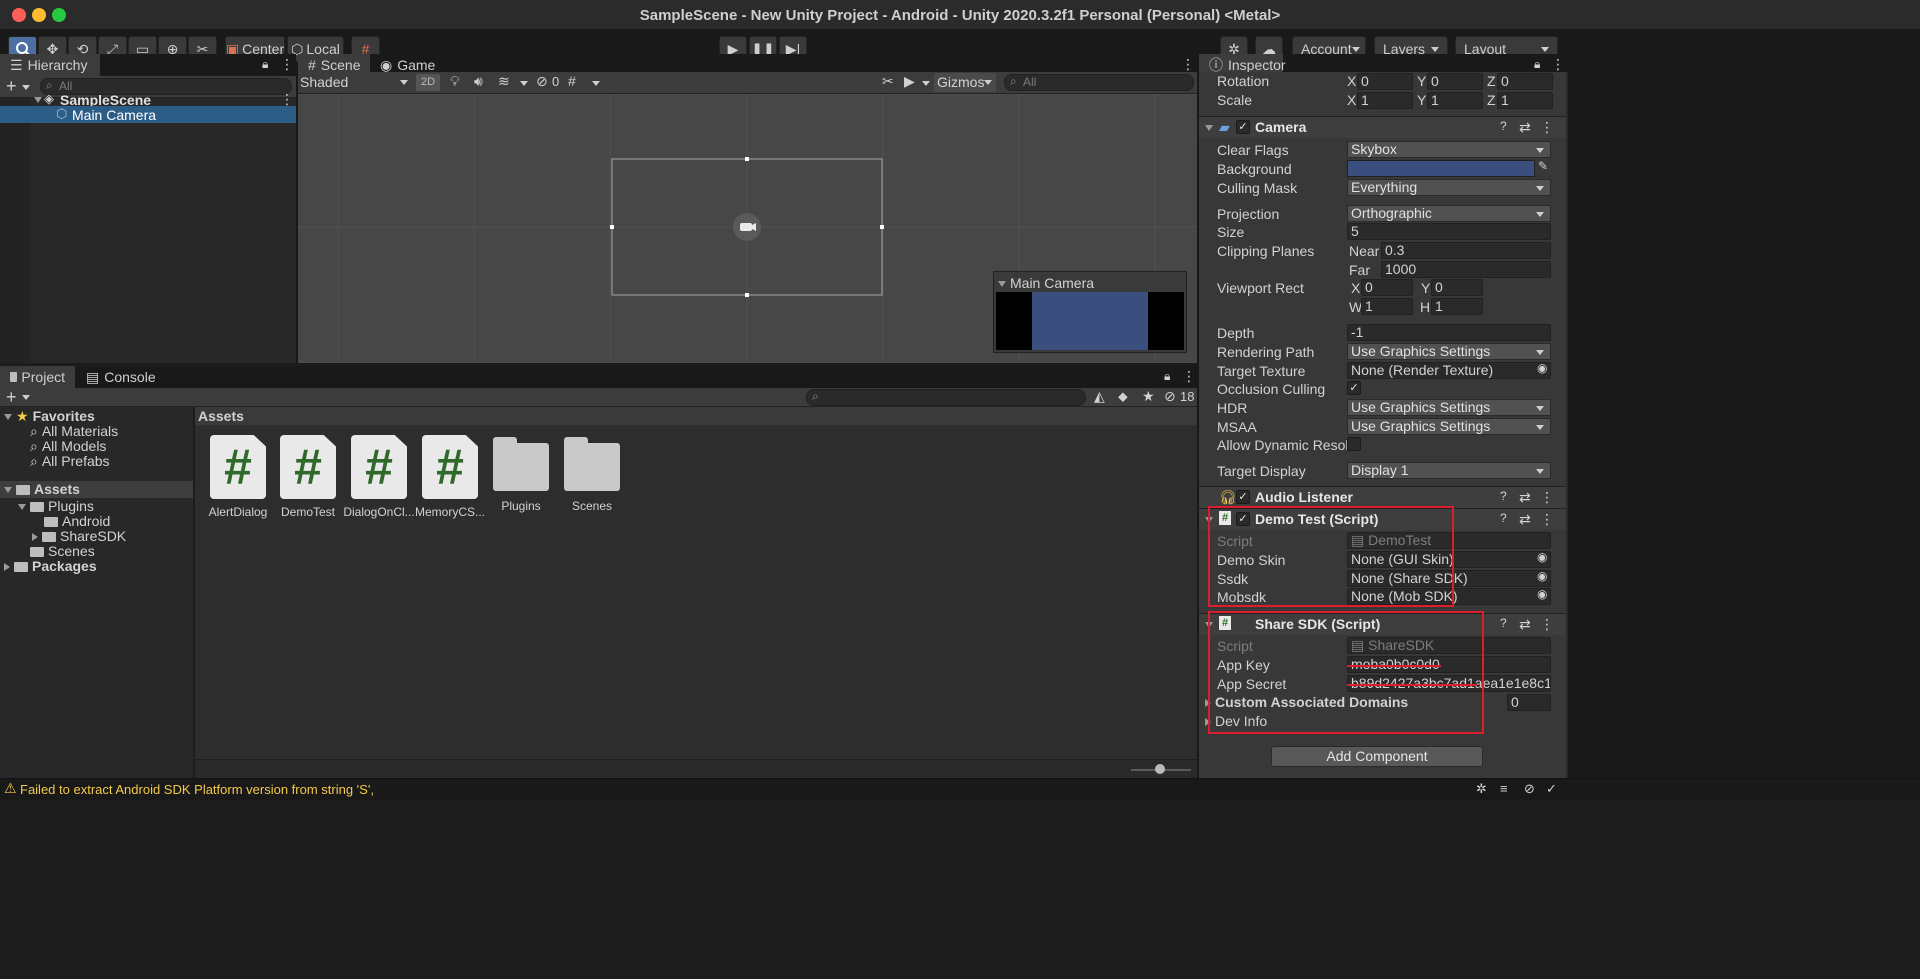  Describe the element at coordinates (1529, 789) in the screenshot. I see `auto-generate-icon: ⊘` at that location.